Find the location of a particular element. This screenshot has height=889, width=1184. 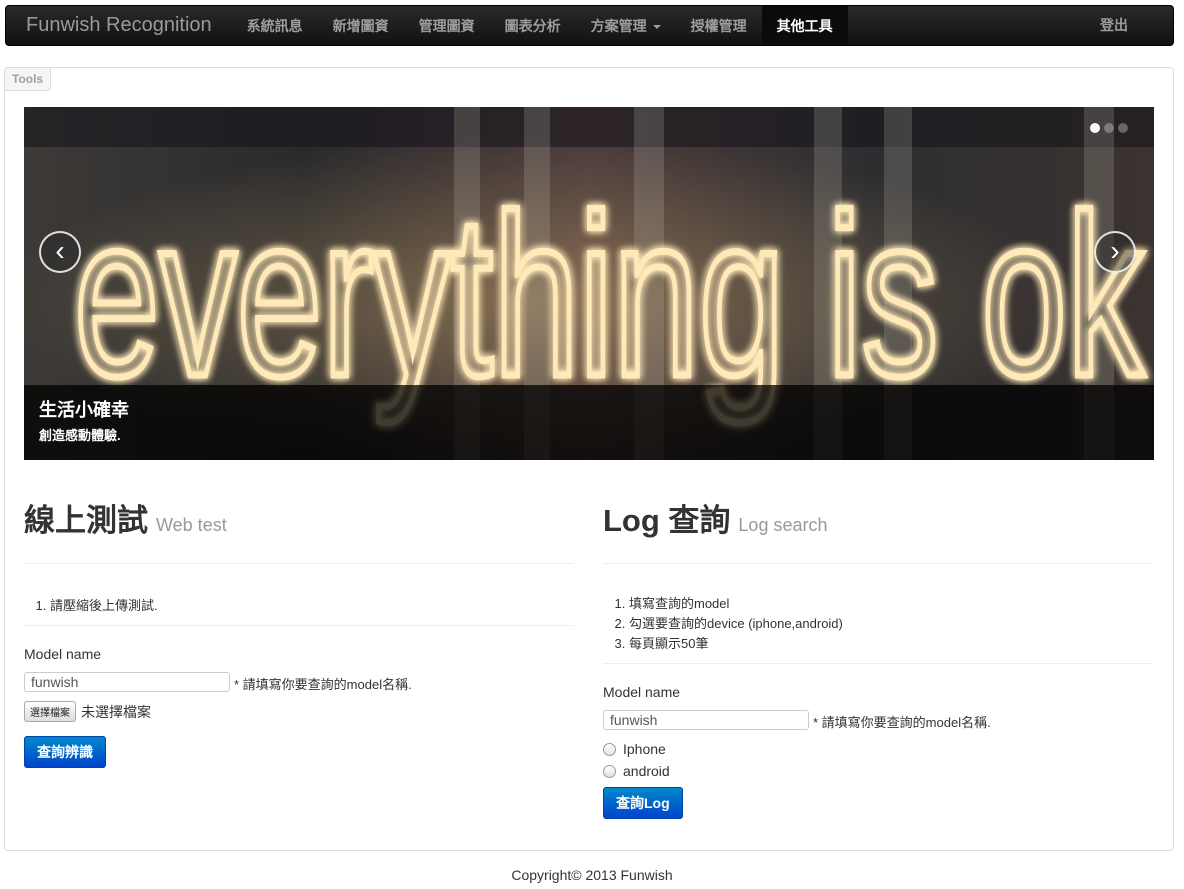

iphone-radio is located at coordinates (609, 749).